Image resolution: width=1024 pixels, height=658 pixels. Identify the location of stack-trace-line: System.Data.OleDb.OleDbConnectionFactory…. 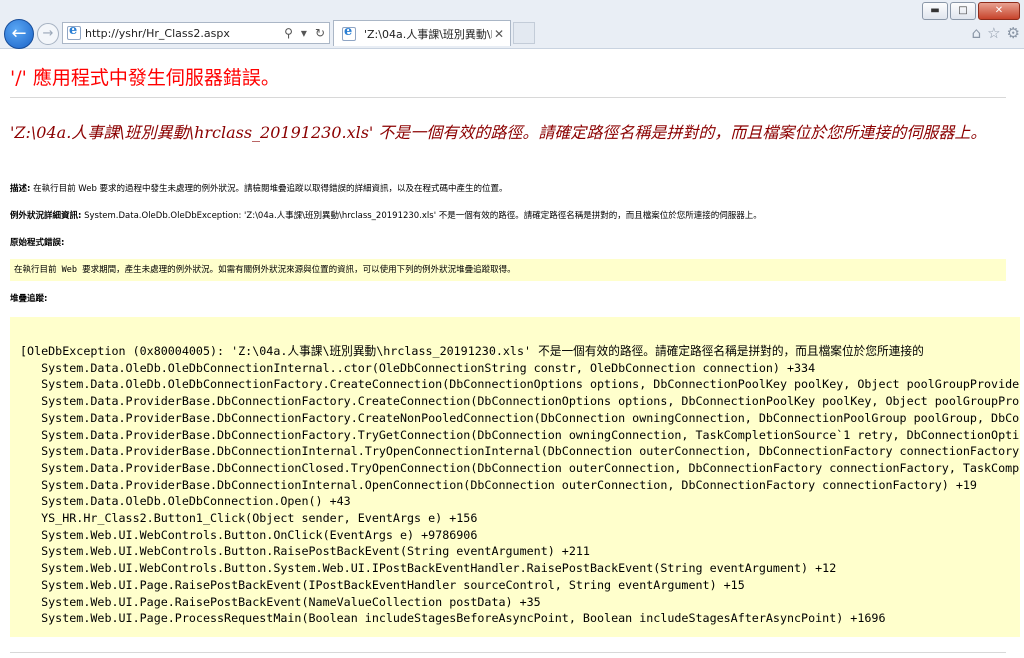
(520, 384).